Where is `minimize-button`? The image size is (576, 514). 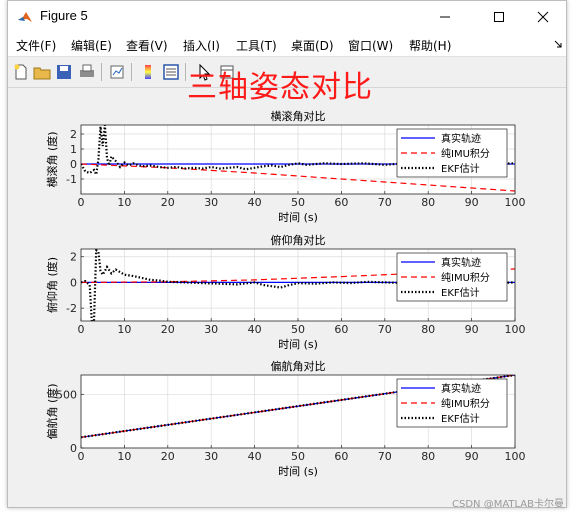 minimize-button is located at coordinates (445, 16).